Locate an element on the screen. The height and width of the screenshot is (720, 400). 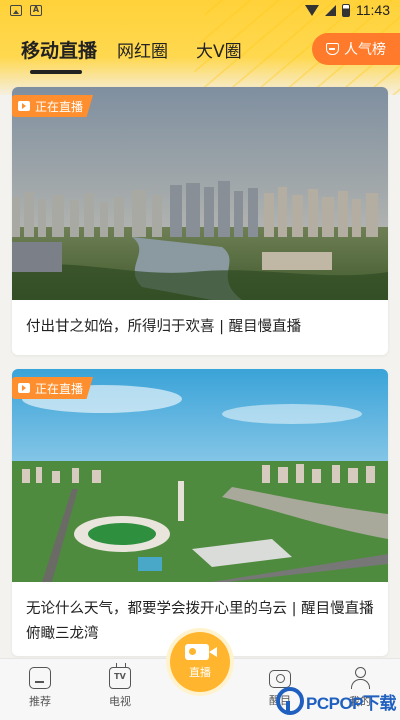
nav-item-recommend: 推荐 is located at coordinates (40, 688).